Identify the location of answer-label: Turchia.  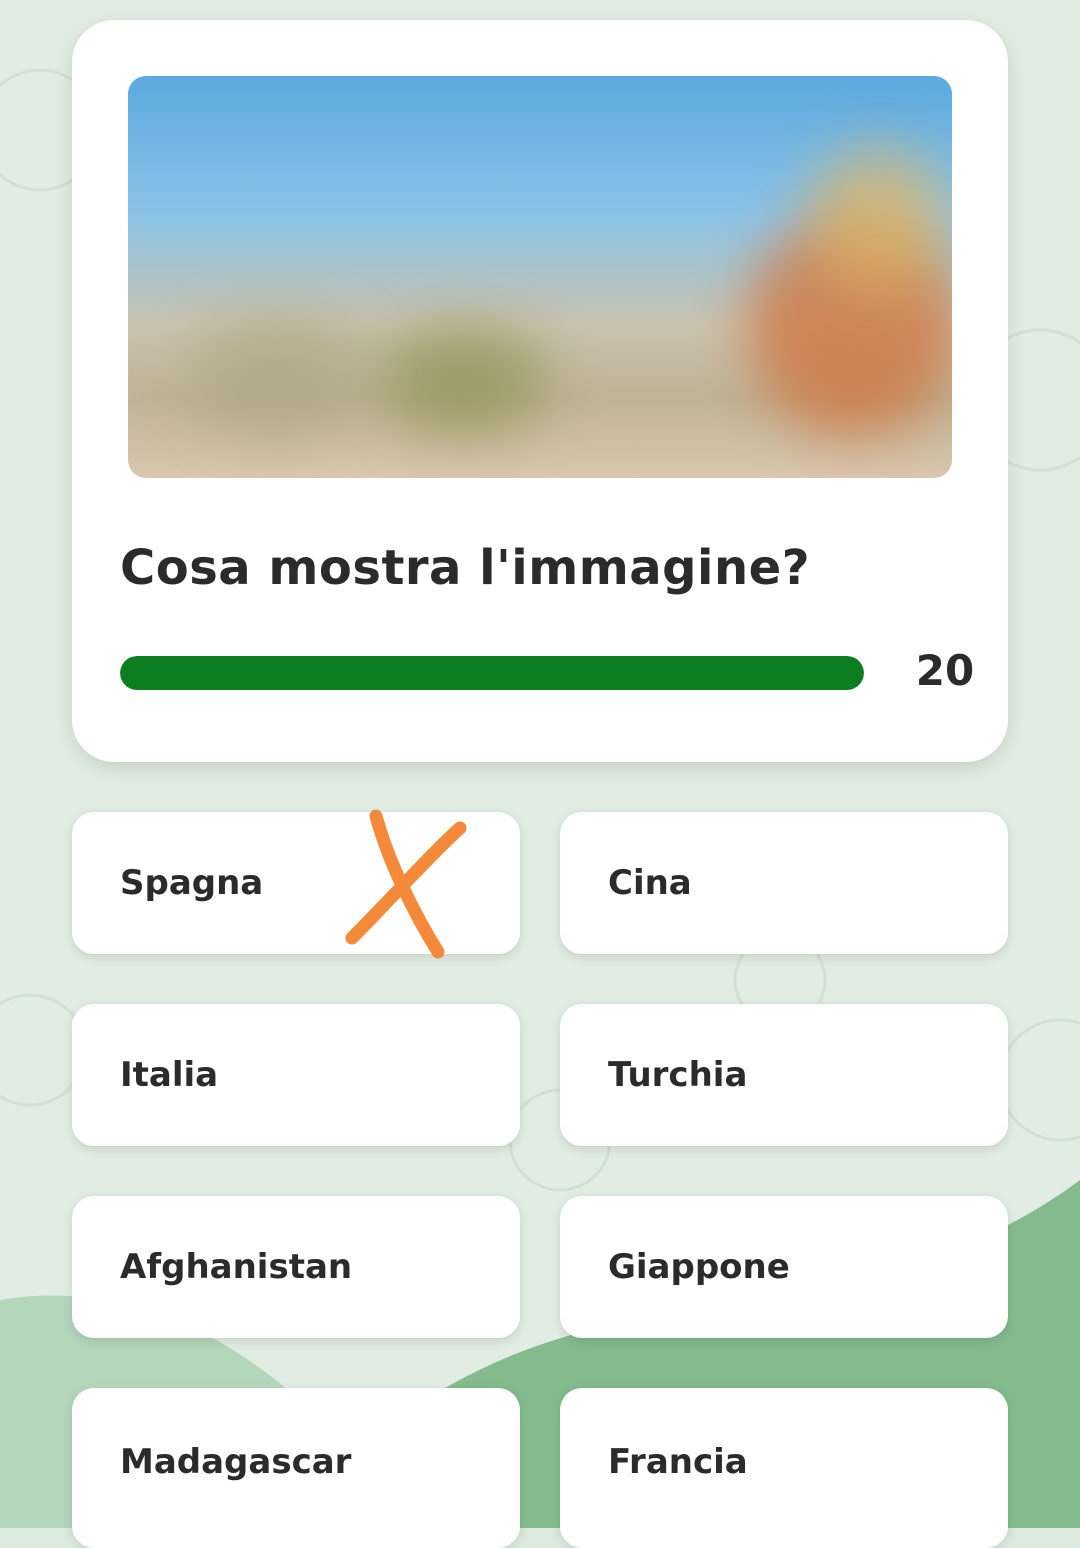
(678, 1075).